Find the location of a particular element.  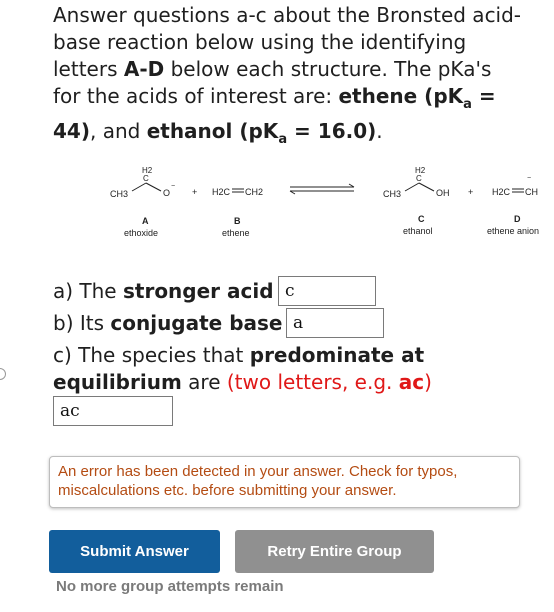

side-tab is located at coordinates (3, 374).